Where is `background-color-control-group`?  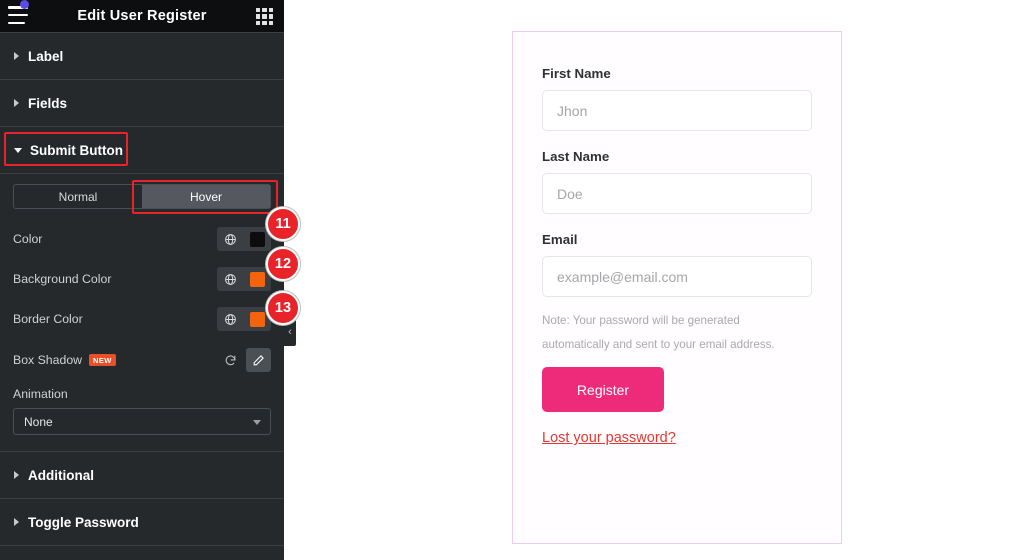
background-color-control-group is located at coordinates (244, 279).